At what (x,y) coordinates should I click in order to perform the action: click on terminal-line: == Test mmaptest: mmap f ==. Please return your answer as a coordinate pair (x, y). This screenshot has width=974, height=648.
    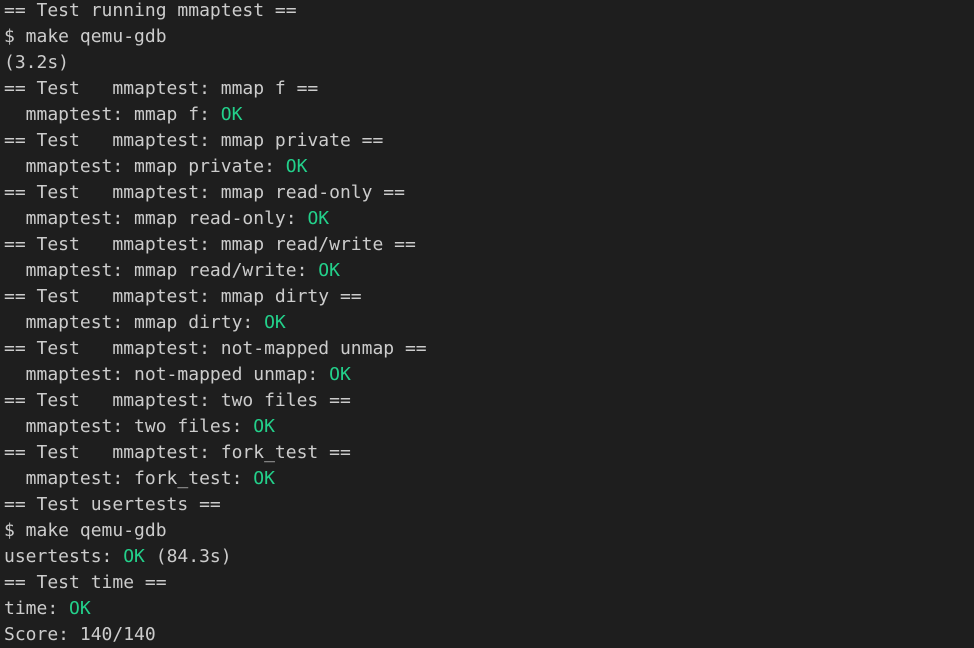
    Looking at the image, I should click on (489, 89).